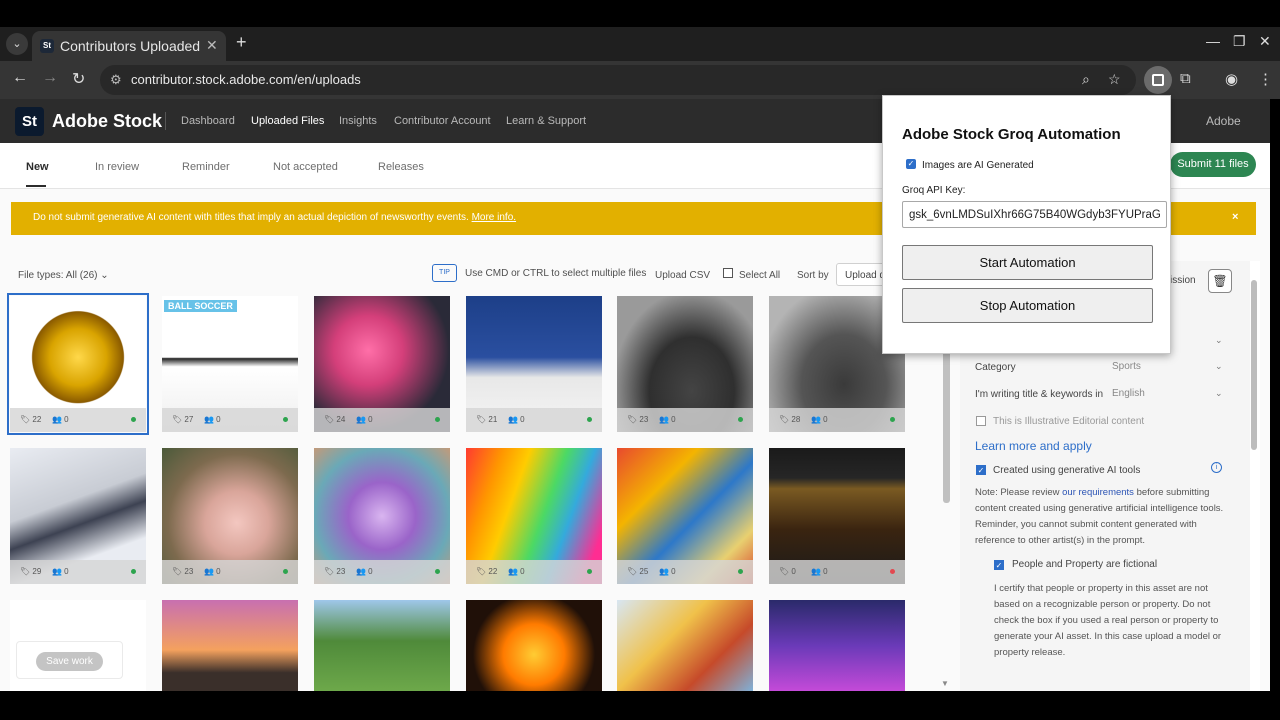  I want to click on tab-reminder: Reminder, so click(206, 167).